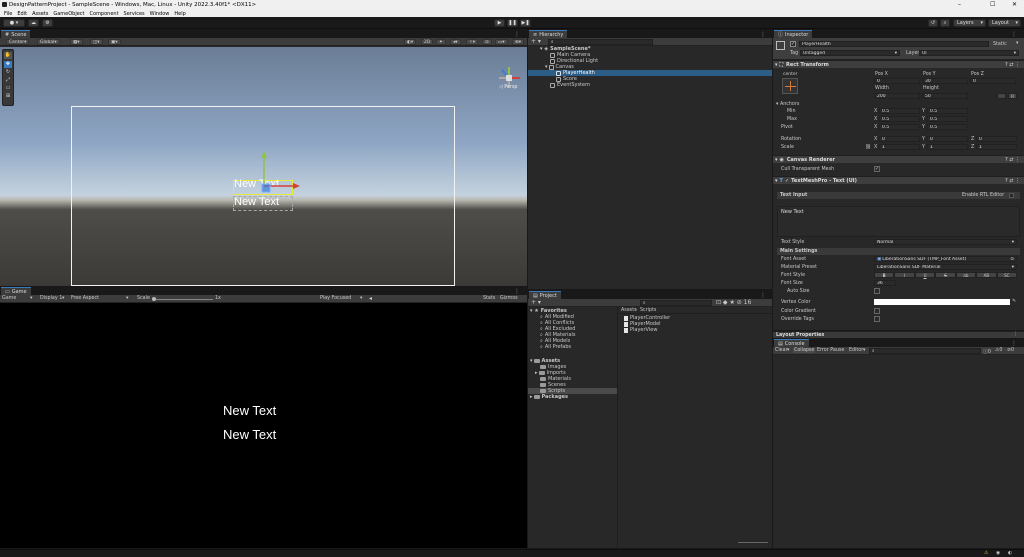 The width and height of the screenshot is (1024, 557). Describe the element at coordinates (856, 350) in the screenshot. I see `console-editor-dropdown: Editor` at that location.